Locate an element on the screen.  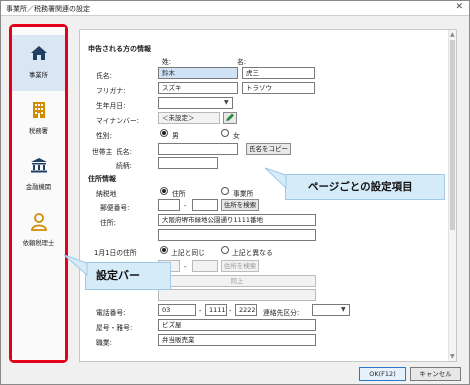
sidebar-item-label: 事業所 is located at coordinates (38, 75).